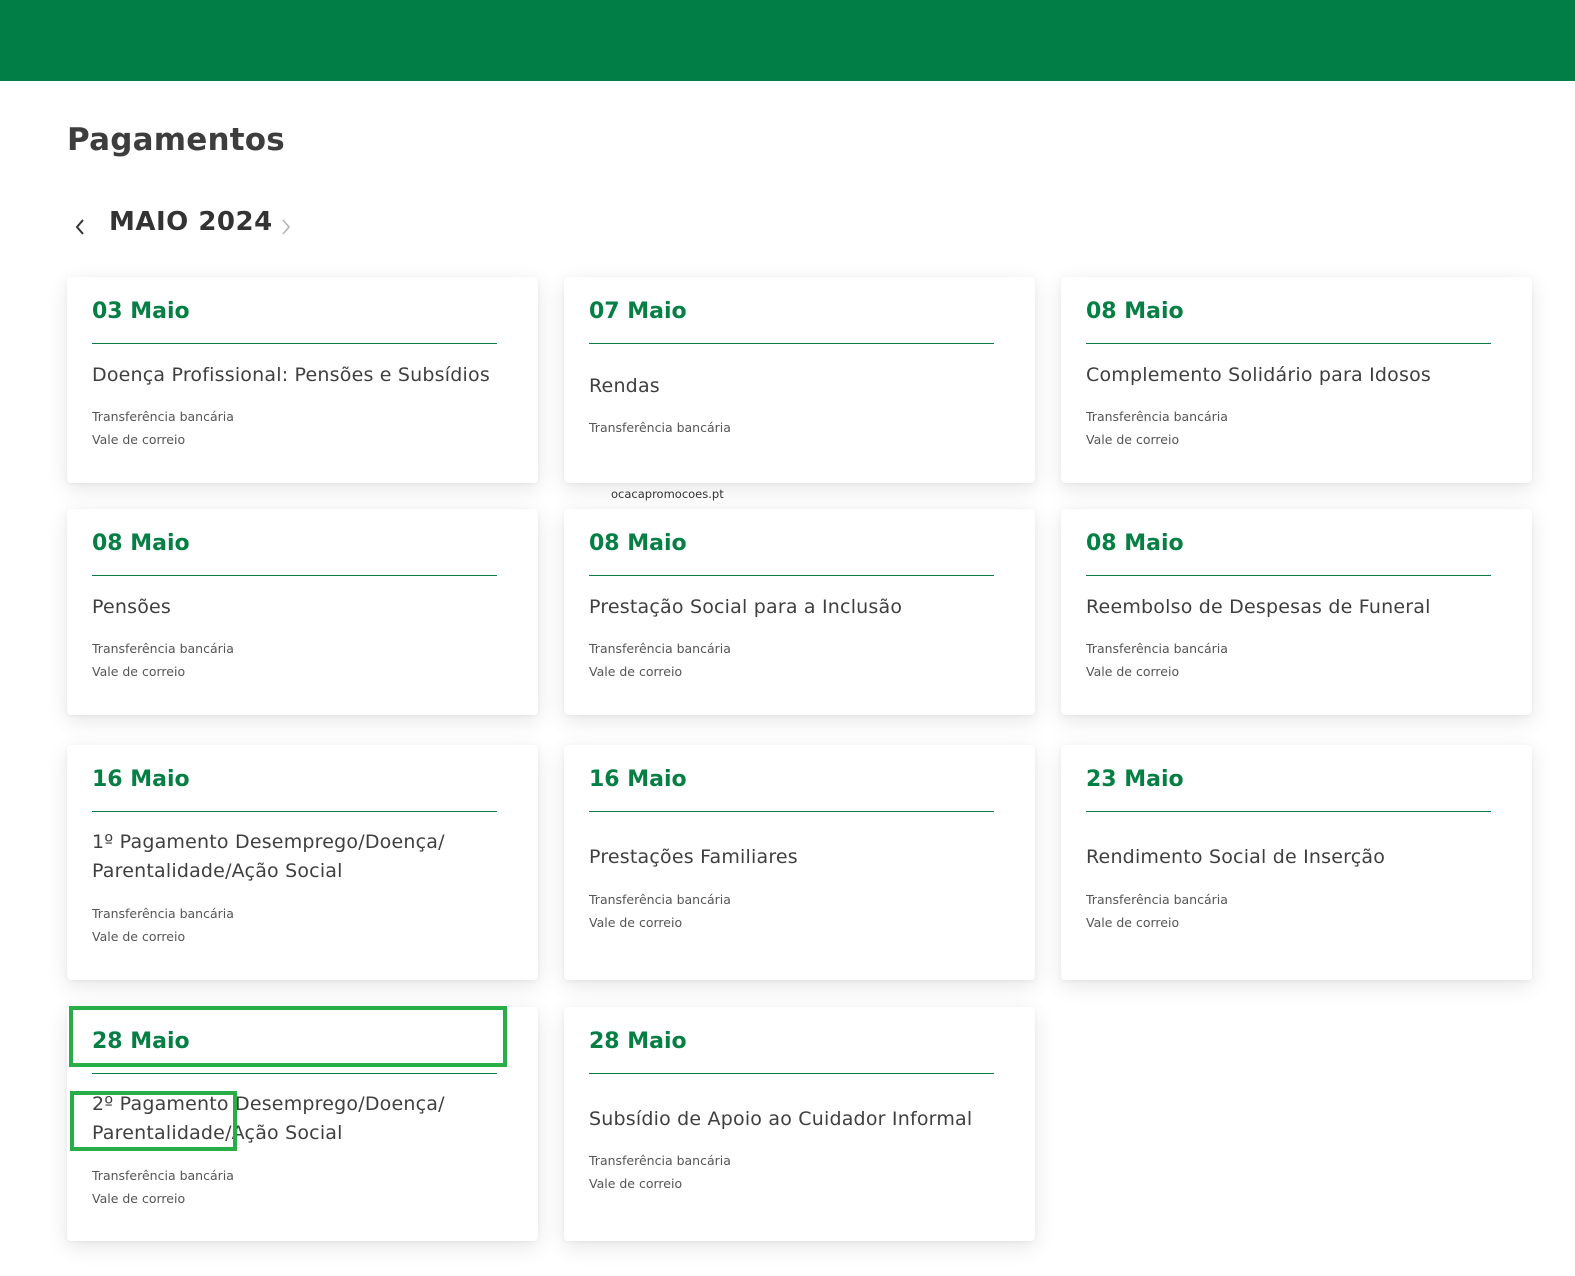 The height and width of the screenshot is (1276, 1575). What do you see at coordinates (291, 375) in the screenshot?
I see `benefit-title: Doença Profissional: Pensões e Subsídios` at bounding box center [291, 375].